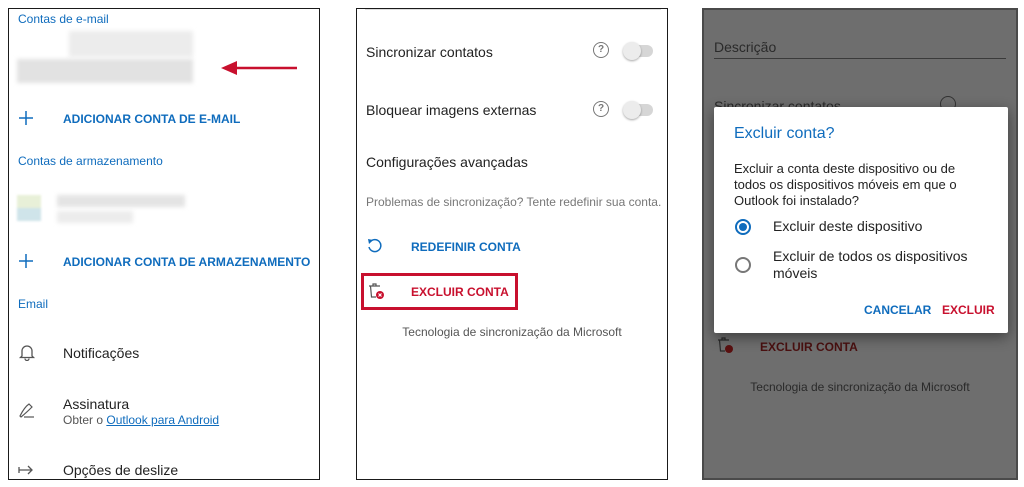 The width and height of the screenshot is (1024, 487). Describe the element at coordinates (29, 208) in the screenshot. I see `storage-account-icon` at that location.